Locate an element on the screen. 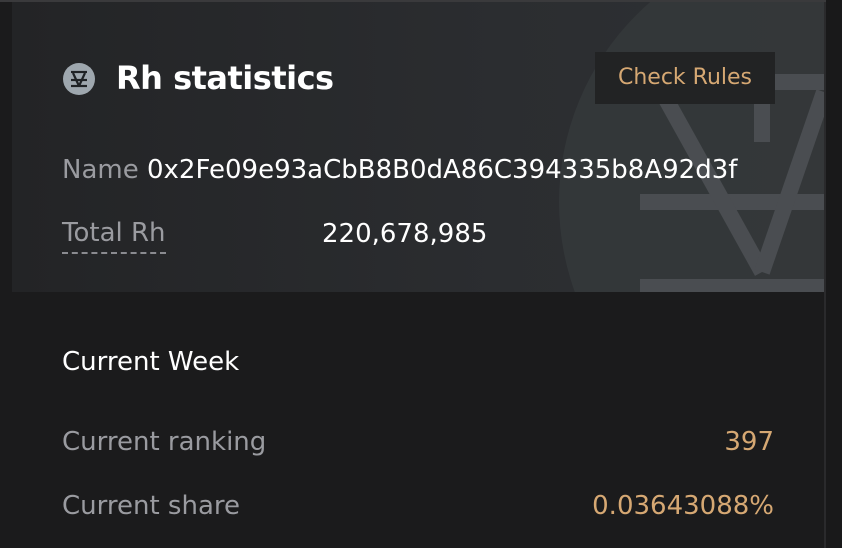 The image size is (842, 548). card-title: Rh statistics is located at coordinates (225, 78).